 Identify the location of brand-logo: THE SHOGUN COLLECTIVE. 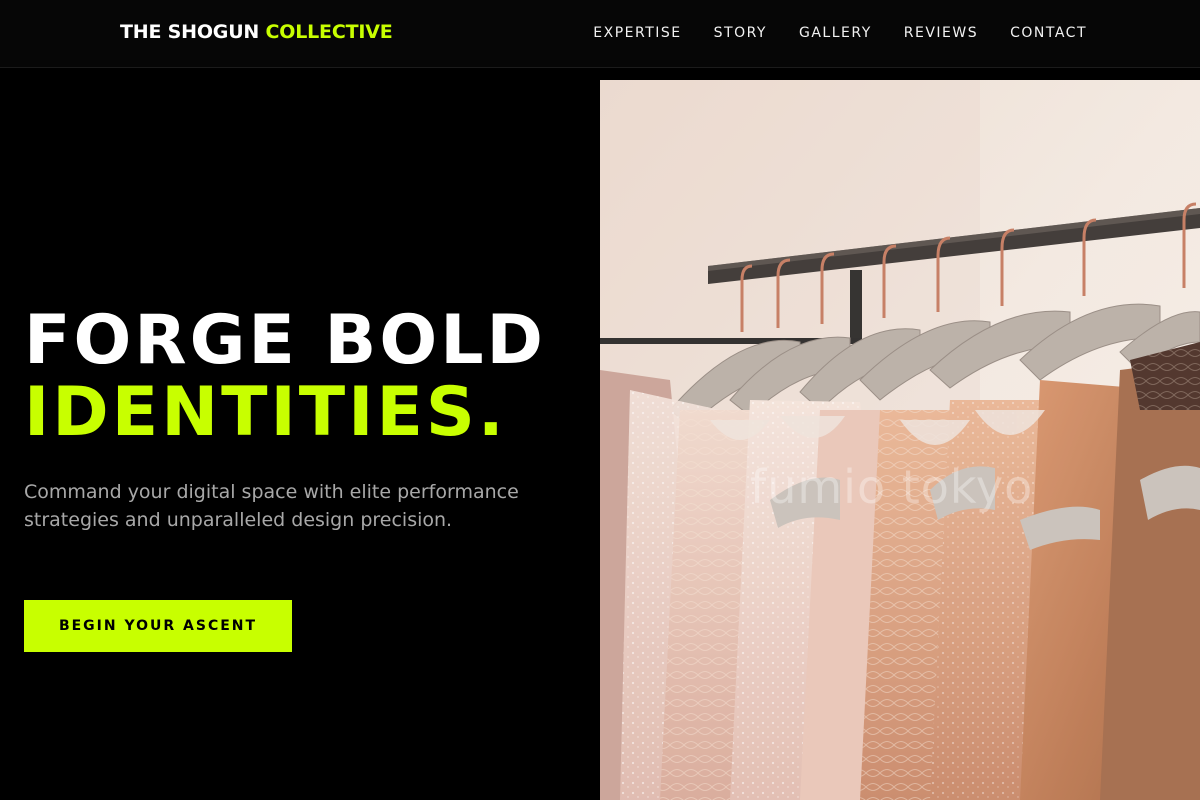
(256, 32).